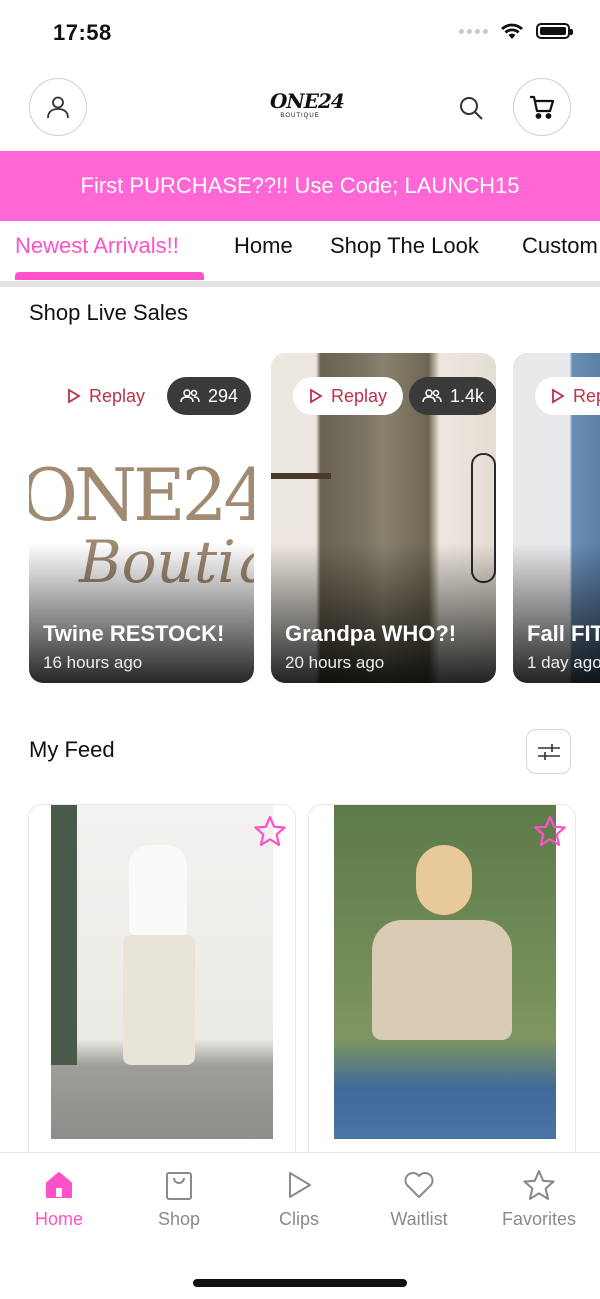  What do you see at coordinates (383, 518) in the screenshot?
I see `live-sale-card: Replay 1.4k Grandpa WHO?! 20 hours ago` at bounding box center [383, 518].